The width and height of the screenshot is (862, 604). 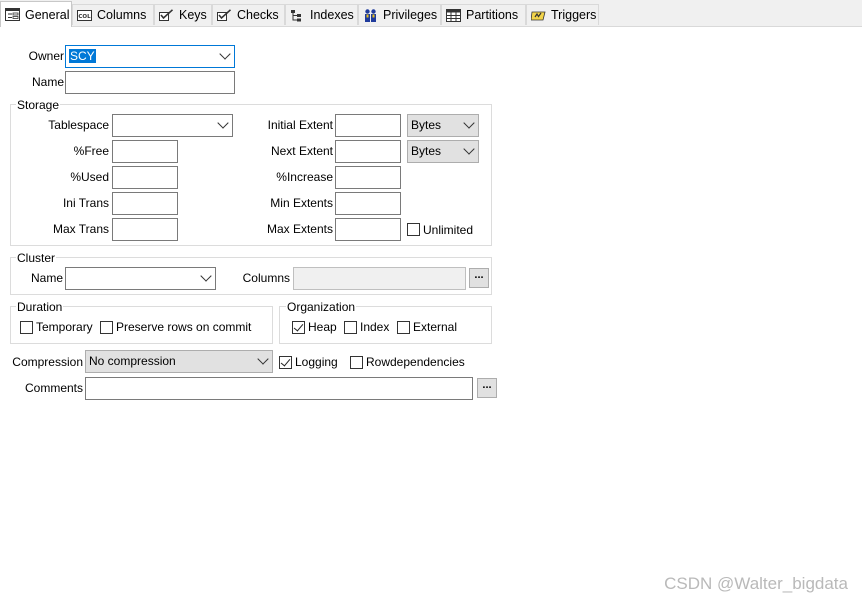 I want to click on tab-general: General, so click(x=36, y=14).